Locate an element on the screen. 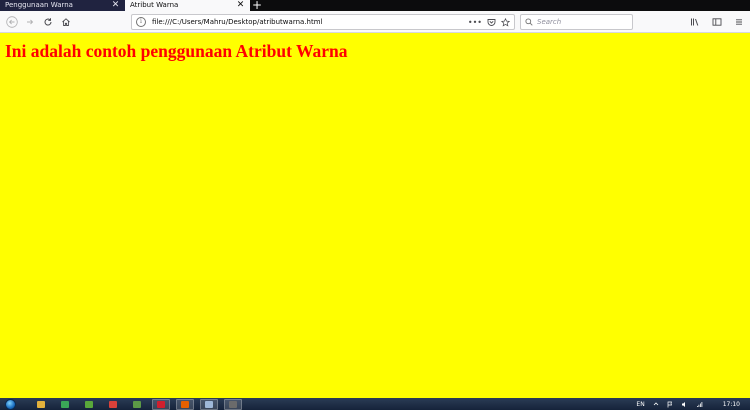  volume-icon is located at coordinates (684, 404).